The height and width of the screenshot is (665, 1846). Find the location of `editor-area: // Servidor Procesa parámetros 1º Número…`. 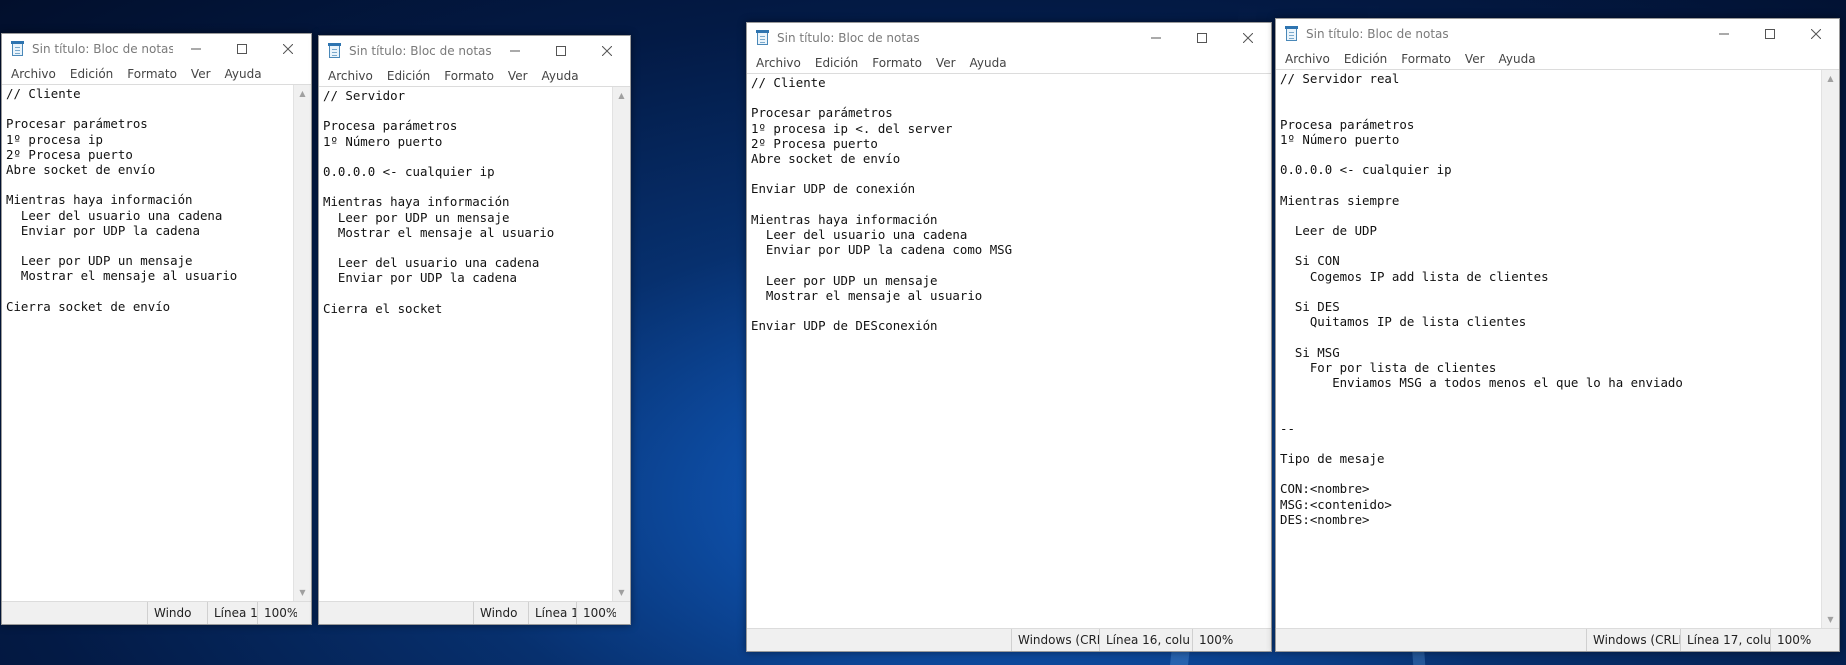

editor-area: // Servidor Procesa parámetros 1º Número… is located at coordinates (474, 343).